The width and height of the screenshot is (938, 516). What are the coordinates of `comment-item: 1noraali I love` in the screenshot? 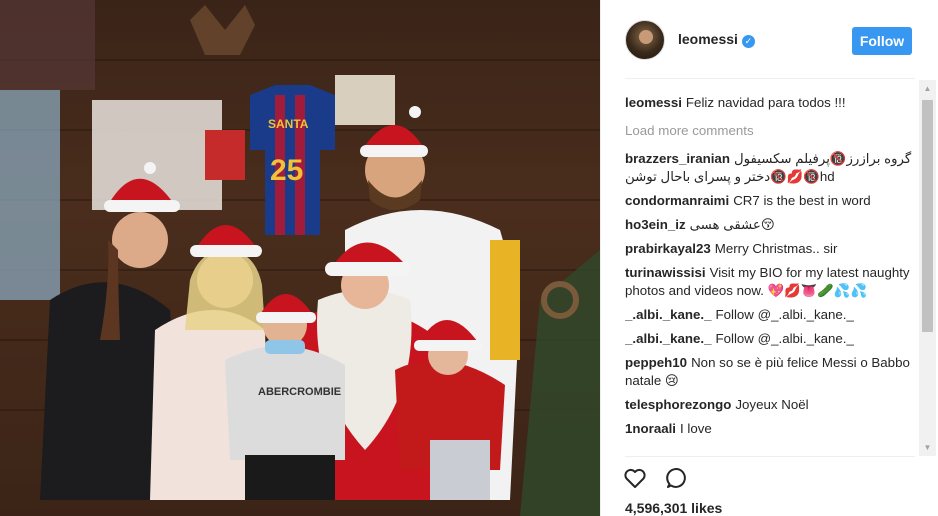 It's located at (770, 429).